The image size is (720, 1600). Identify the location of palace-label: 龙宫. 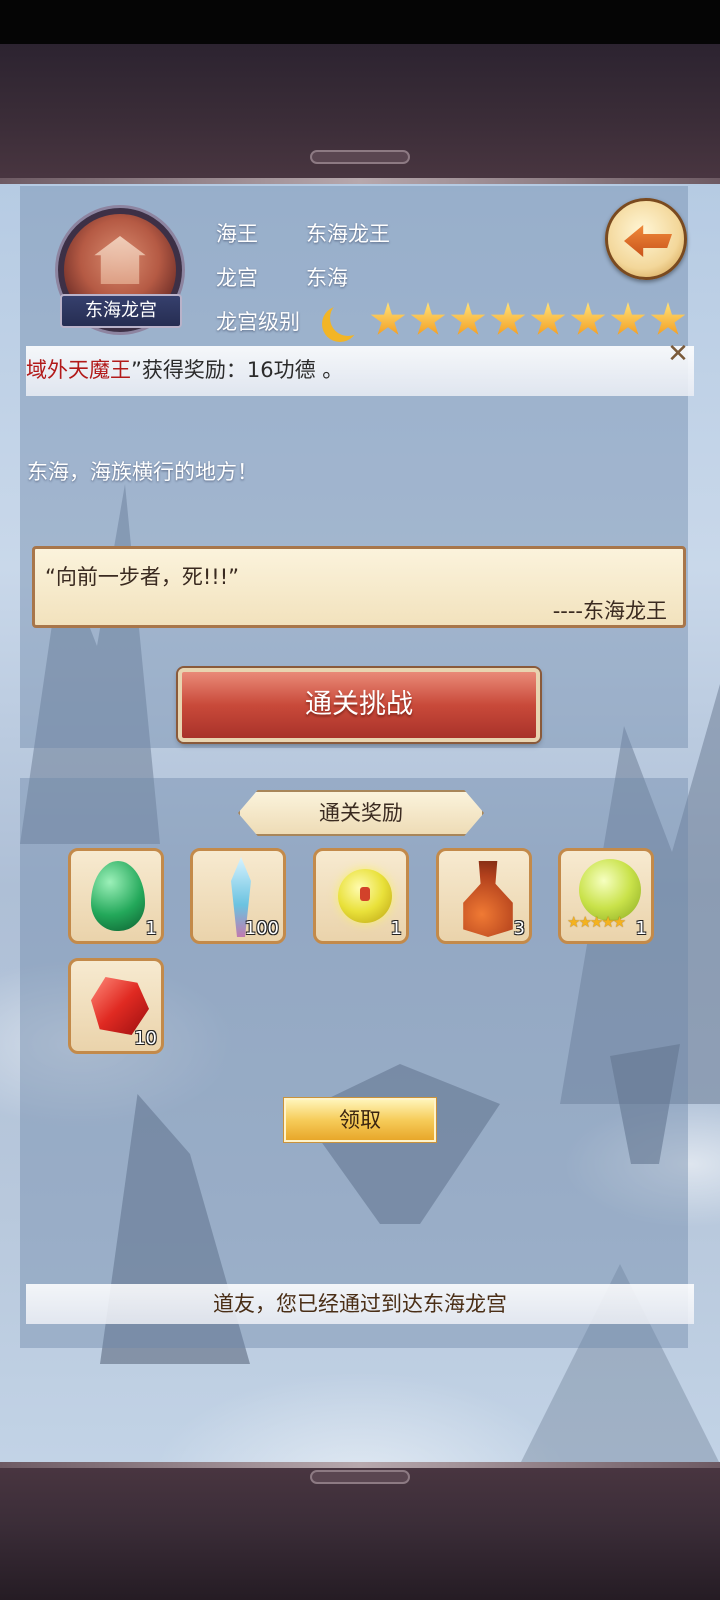
(237, 278).